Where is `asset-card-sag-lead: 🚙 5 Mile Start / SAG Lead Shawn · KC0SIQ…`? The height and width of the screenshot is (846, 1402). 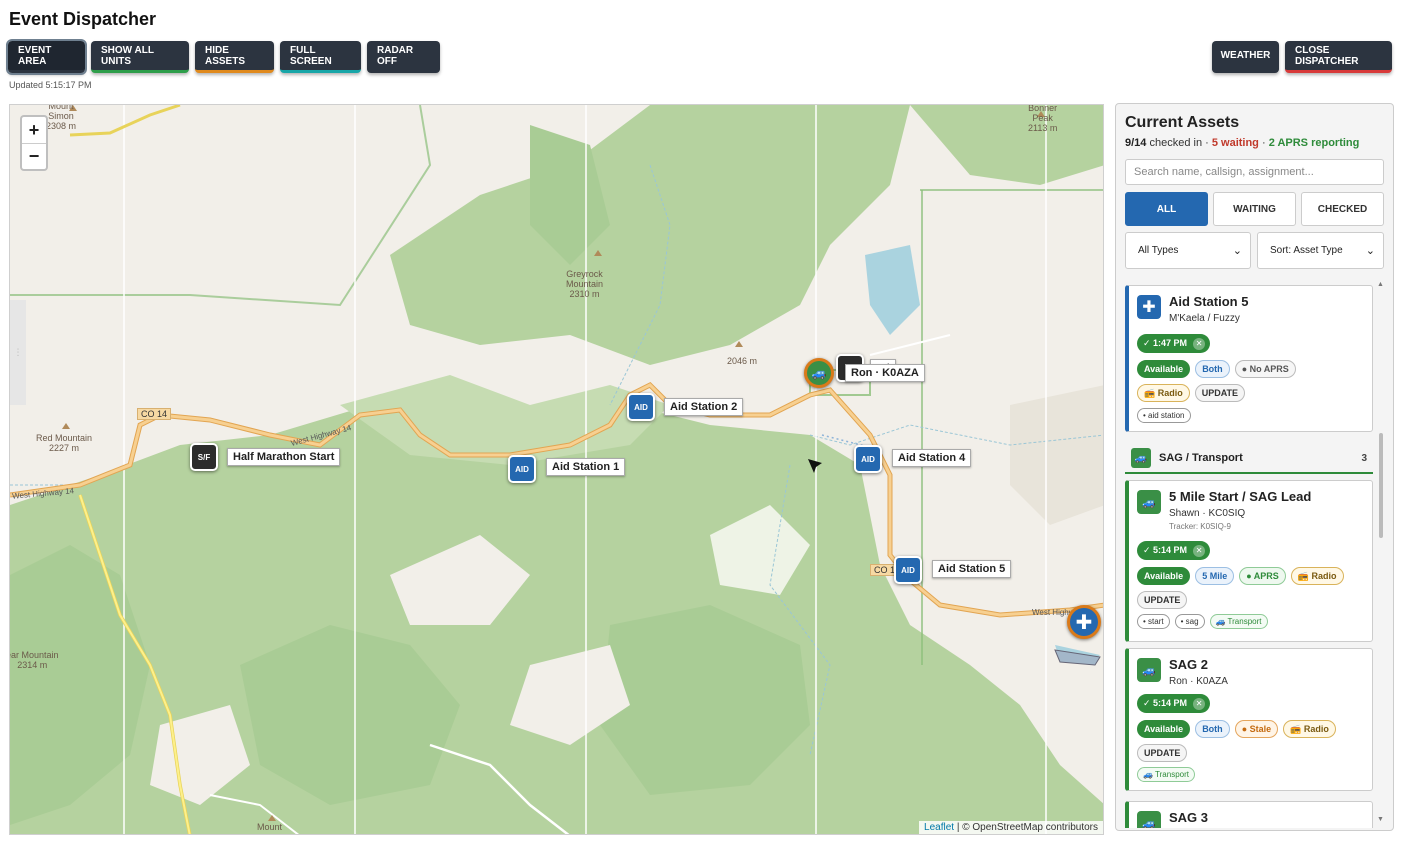
asset-card-sag-lead: 🚙 5 Mile Start / SAG Lead Shawn · KC0SIQ… is located at coordinates (1249, 561).